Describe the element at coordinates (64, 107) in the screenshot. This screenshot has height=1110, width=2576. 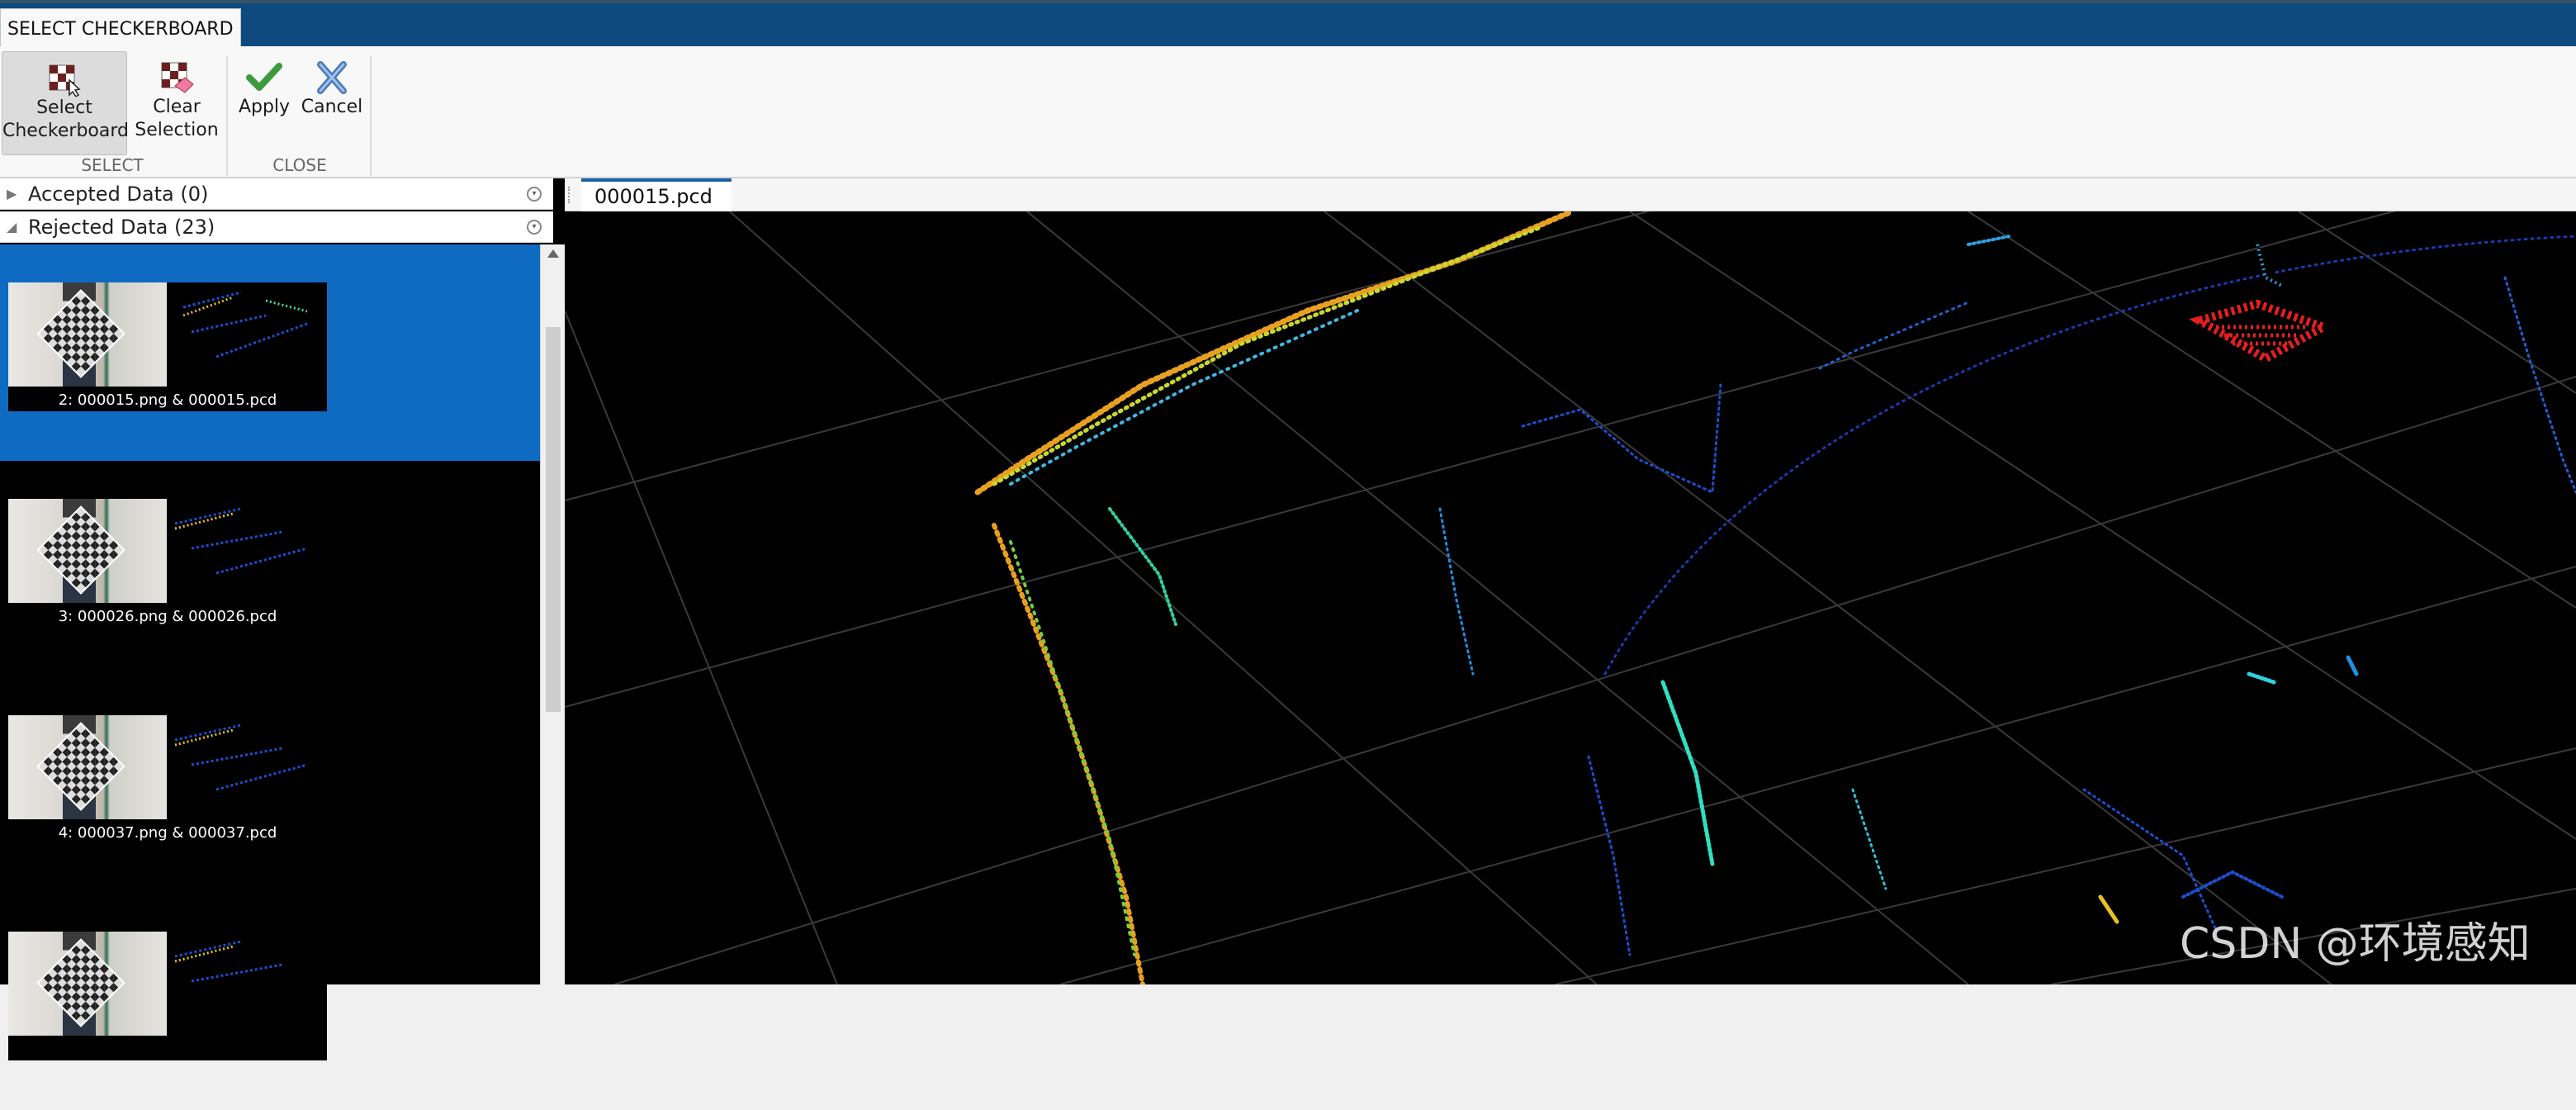
I see `select-checkerboard-label-1: Select` at that location.